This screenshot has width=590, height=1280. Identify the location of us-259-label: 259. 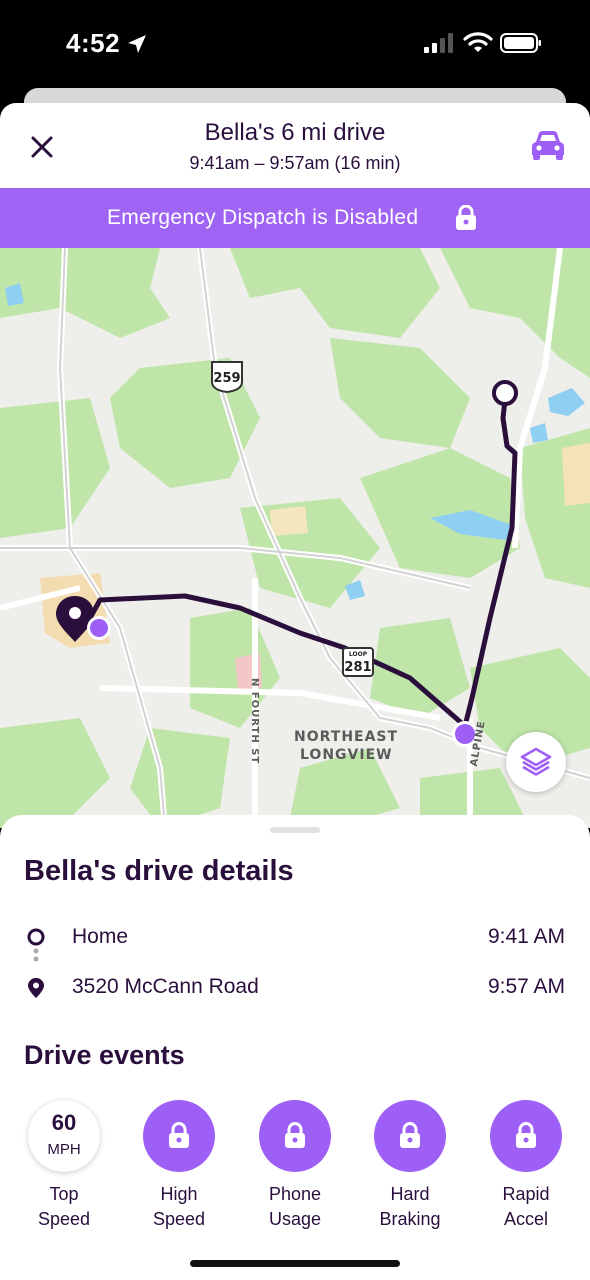
(226, 378).